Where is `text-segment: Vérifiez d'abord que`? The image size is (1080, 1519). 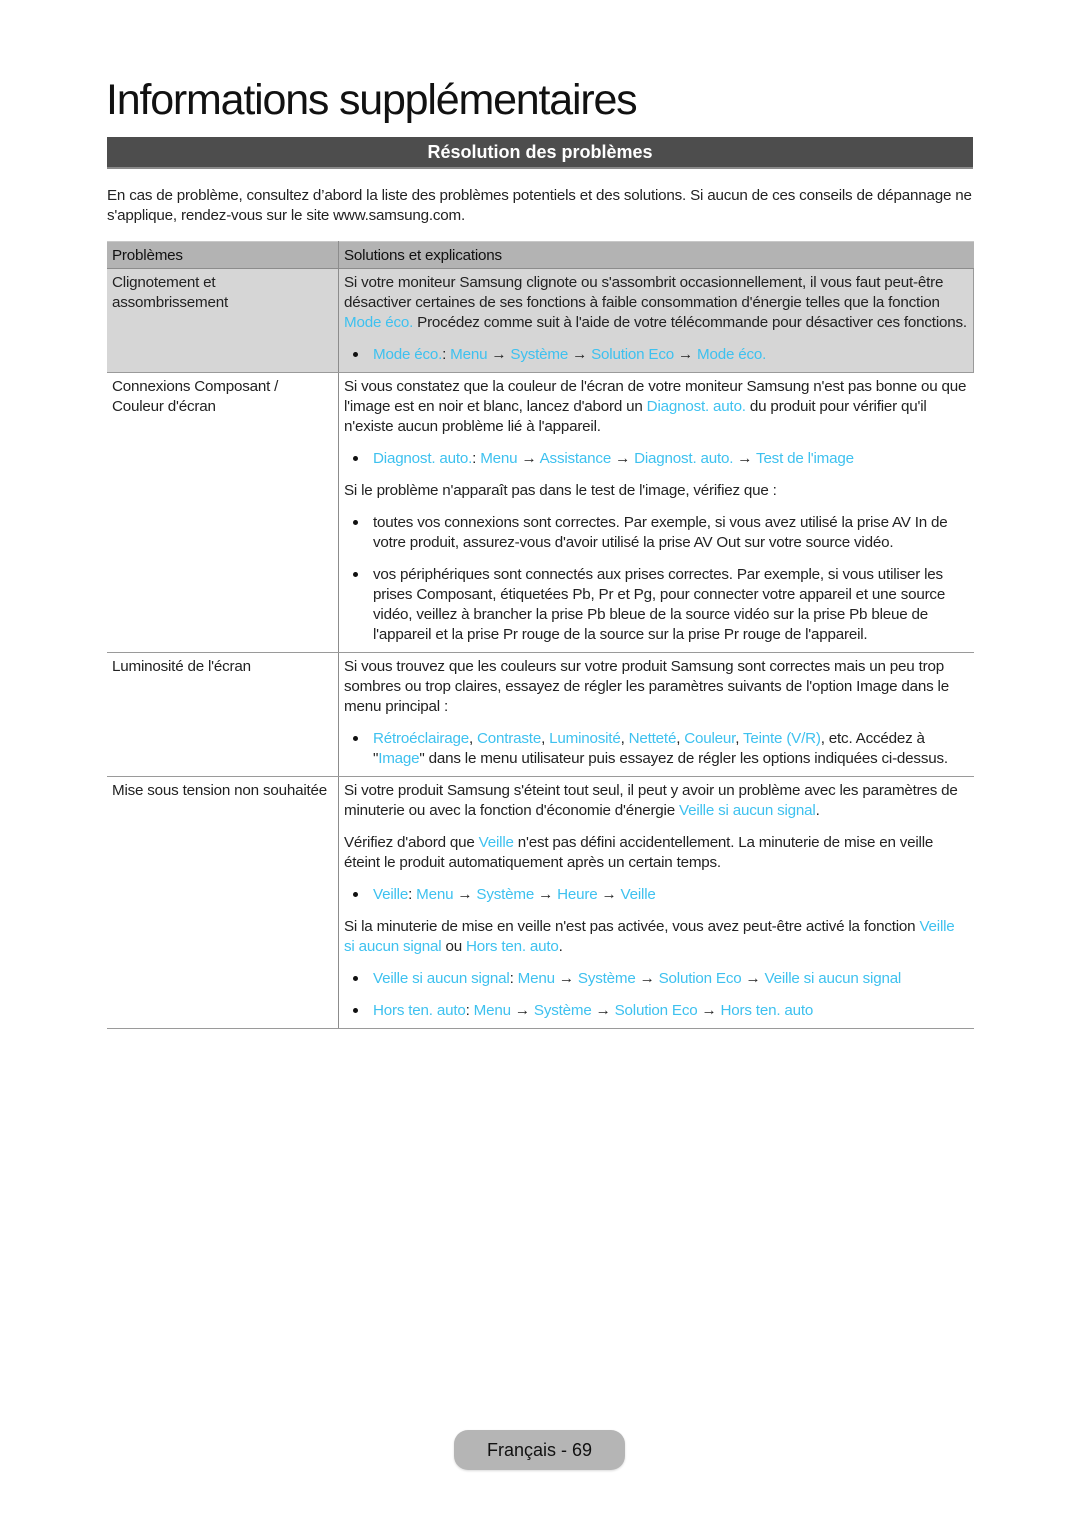
text-segment: Vérifiez d'abord que is located at coordinates (411, 842).